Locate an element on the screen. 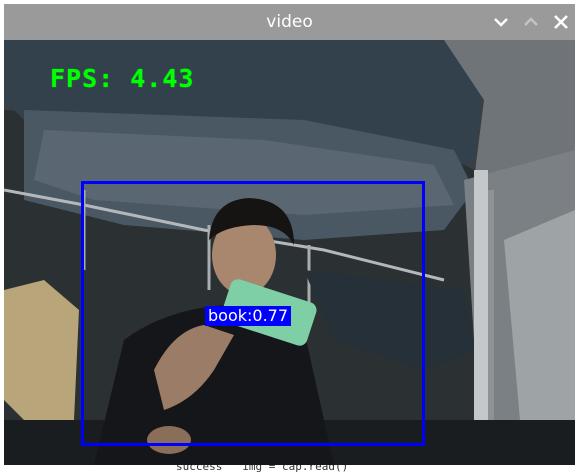 The image size is (575, 475). chevron-up-icon is located at coordinates (531, 22).